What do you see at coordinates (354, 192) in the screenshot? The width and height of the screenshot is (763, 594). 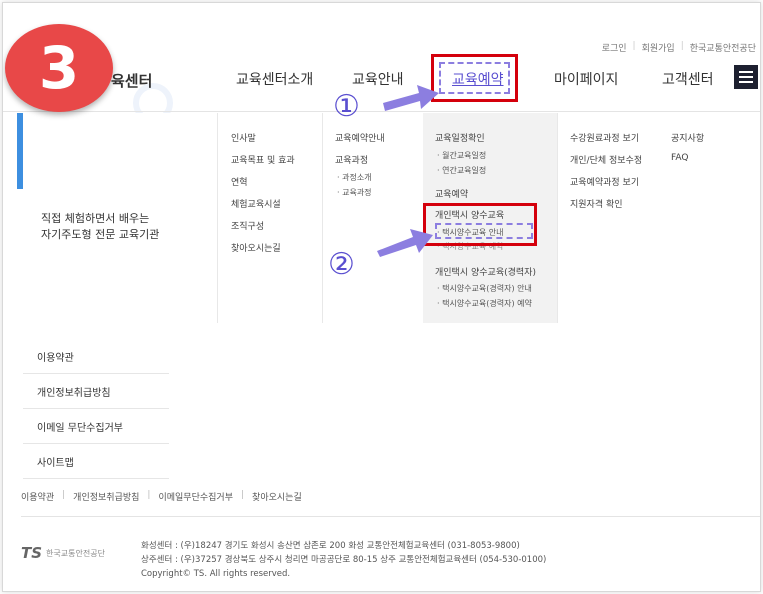 I see `menu-course-list: · 교육과정` at bounding box center [354, 192].